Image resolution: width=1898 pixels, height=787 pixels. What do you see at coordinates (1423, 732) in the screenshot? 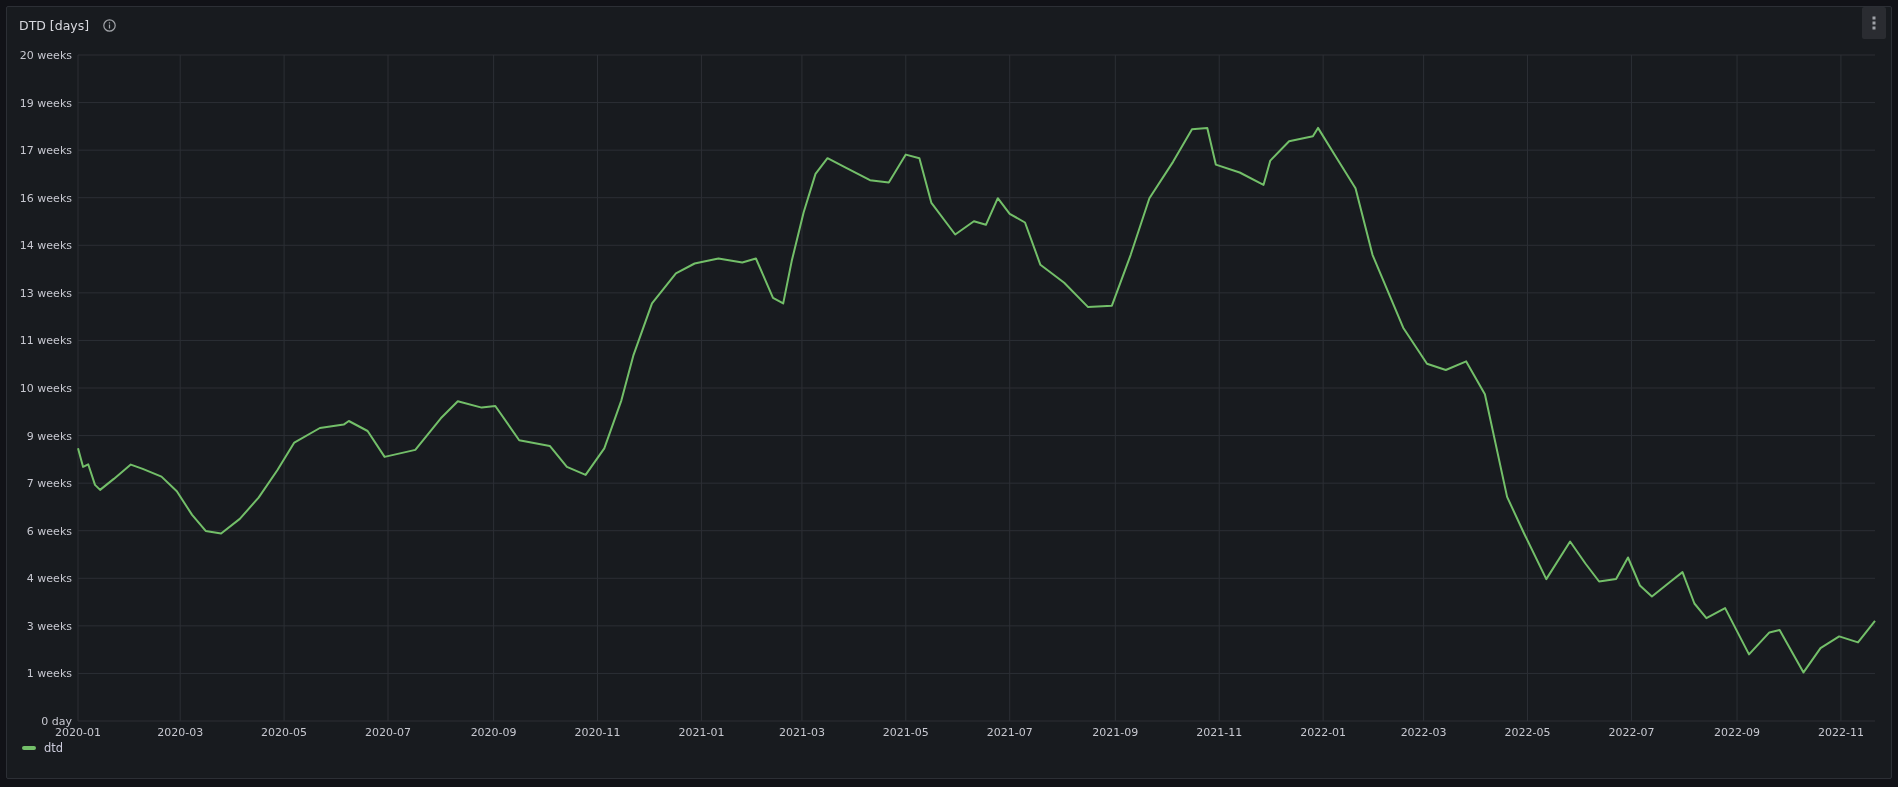
I see `x-axis-label: 2022-03` at bounding box center [1423, 732].